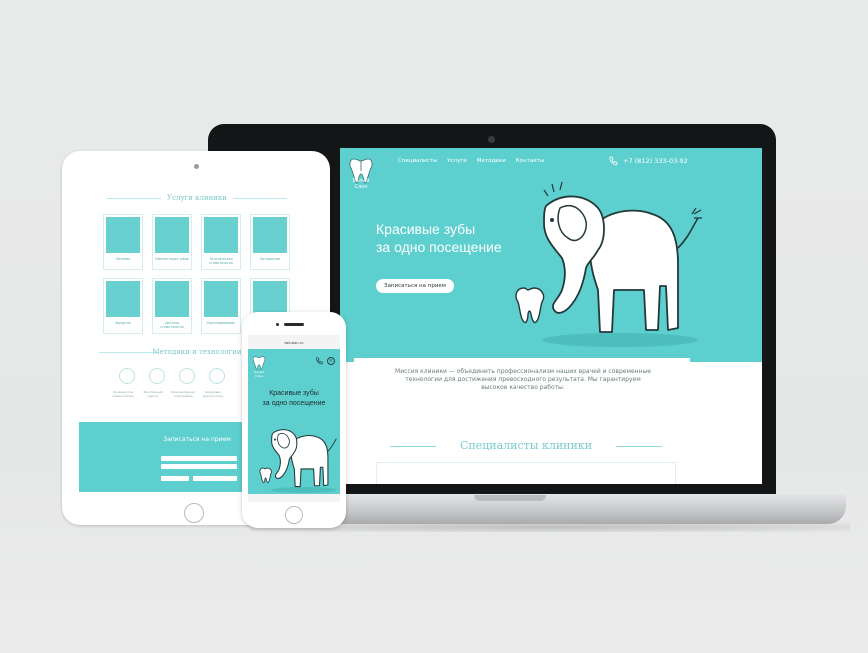  I want to click on service-label: Хирургия, so click(123, 323).